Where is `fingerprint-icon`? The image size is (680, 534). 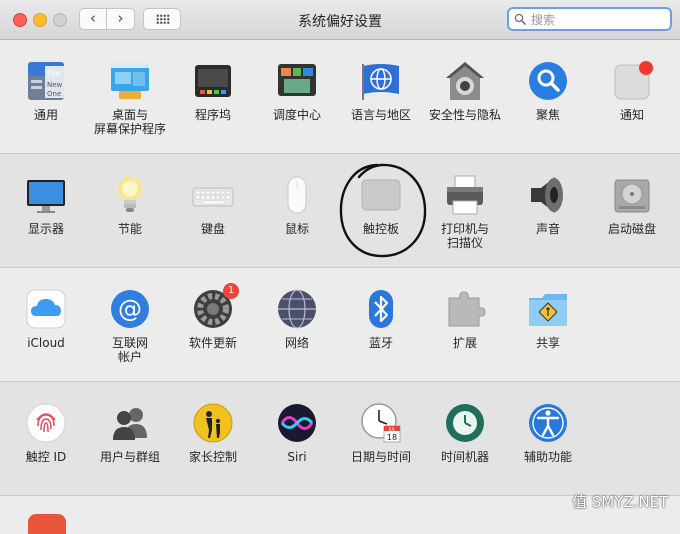 fingerprint-icon is located at coordinates (46, 423).